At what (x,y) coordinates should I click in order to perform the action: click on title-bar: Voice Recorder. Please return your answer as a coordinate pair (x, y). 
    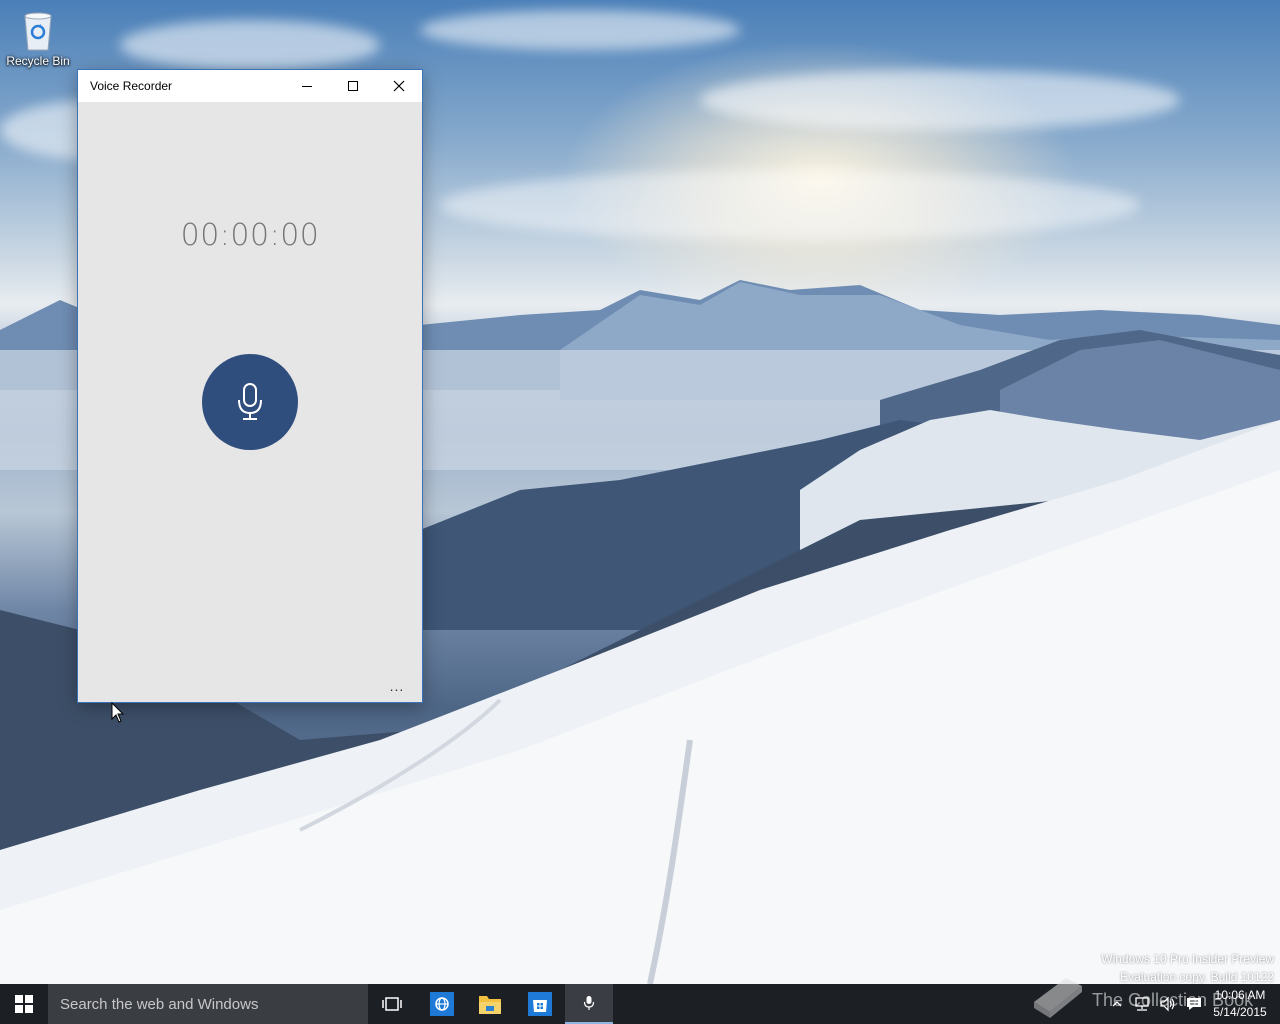
    Looking at the image, I should click on (250, 86).